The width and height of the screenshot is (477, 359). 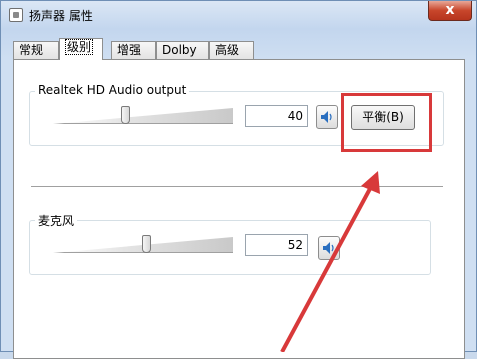 I want to click on mic-group-label: 麦克风, so click(x=56, y=220).